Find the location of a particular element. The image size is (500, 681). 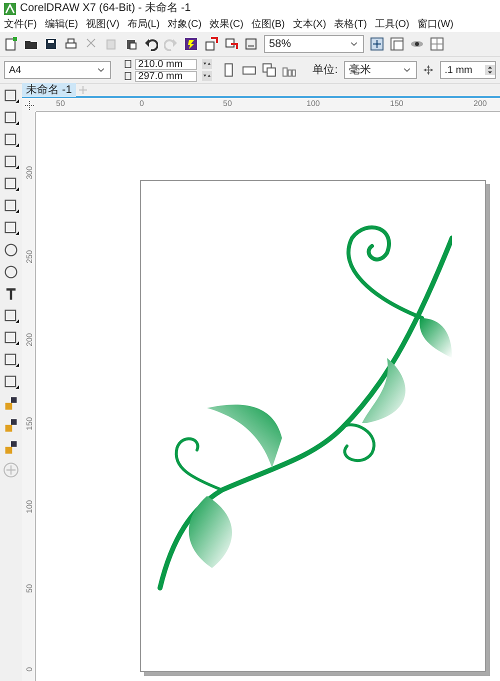

menu-item: 对象(C) is located at coordinates (185, 24).